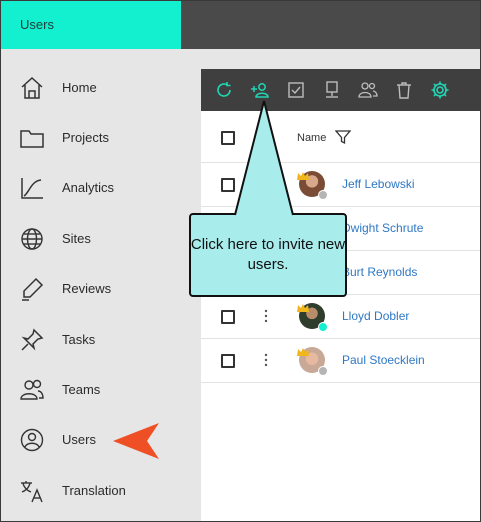  I want to click on table-header: Name, so click(340, 137).